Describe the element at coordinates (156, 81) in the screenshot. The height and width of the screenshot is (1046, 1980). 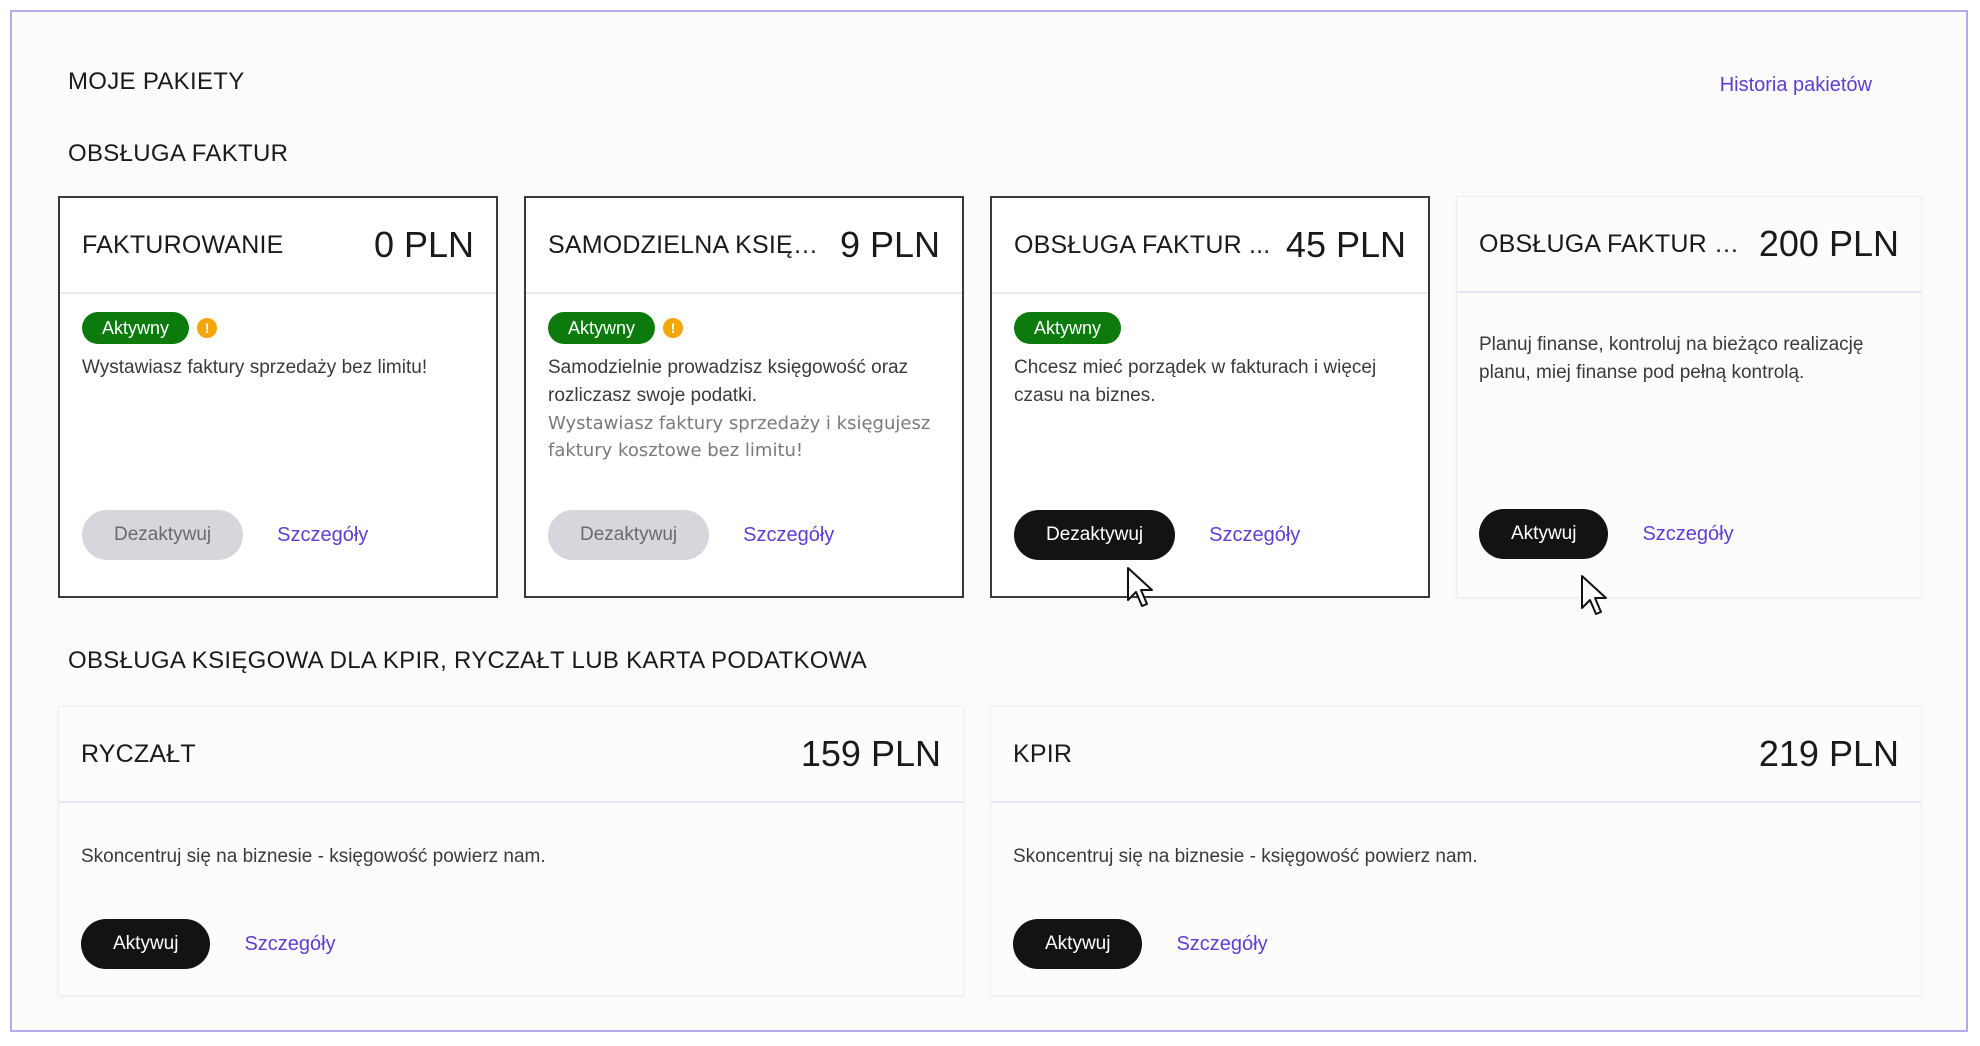
I see `page-title: MOJE PAKIETY` at that location.